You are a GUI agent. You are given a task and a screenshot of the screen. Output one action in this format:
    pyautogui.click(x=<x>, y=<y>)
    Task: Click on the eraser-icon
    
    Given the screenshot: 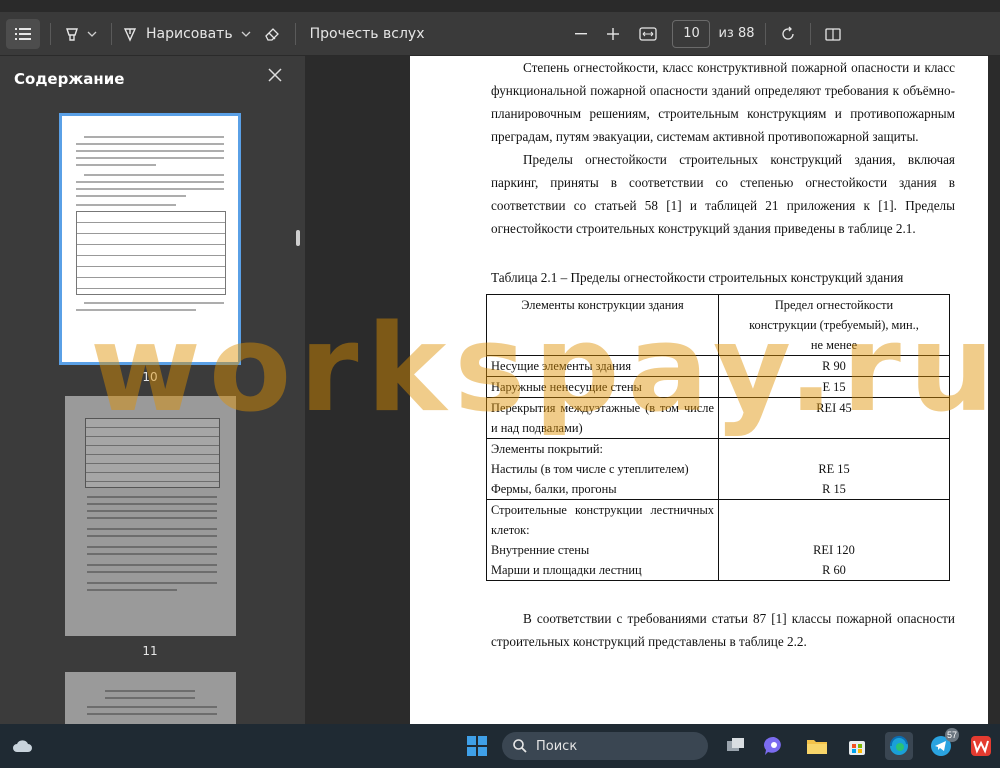 What is the action you would take?
    pyautogui.click(x=272, y=34)
    